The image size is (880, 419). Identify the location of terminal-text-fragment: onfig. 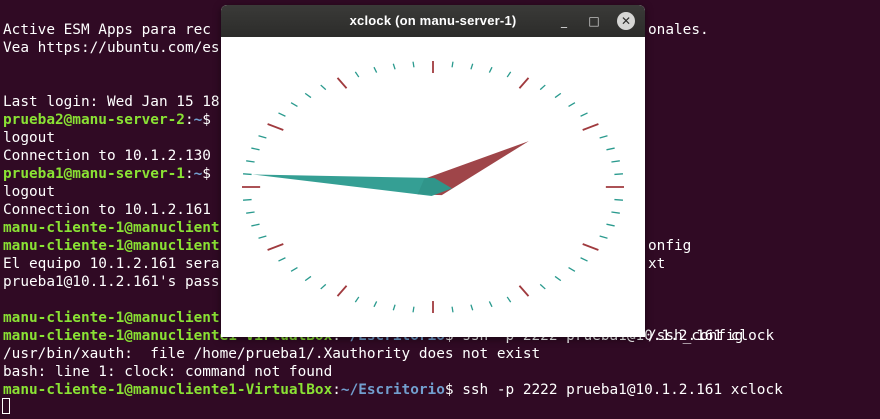
(670, 246).